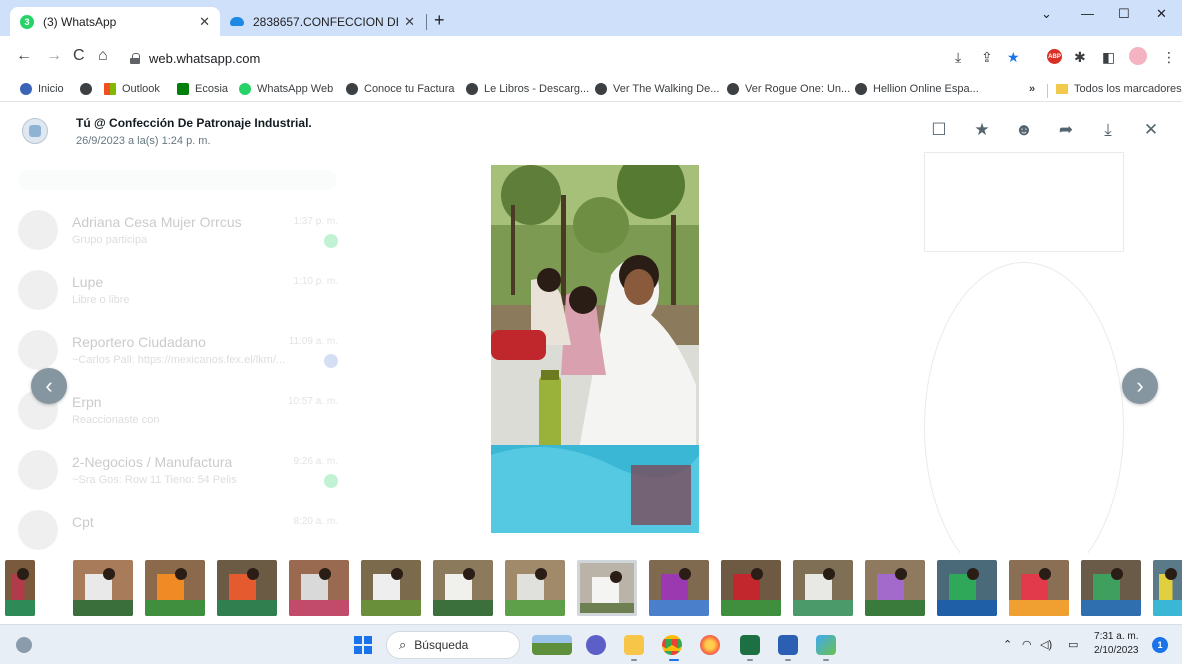 The height and width of the screenshot is (664, 1182). I want to click on tab-confeccion: 2838657.CONFECCION DE SHOR ✕, so click(322, 21).